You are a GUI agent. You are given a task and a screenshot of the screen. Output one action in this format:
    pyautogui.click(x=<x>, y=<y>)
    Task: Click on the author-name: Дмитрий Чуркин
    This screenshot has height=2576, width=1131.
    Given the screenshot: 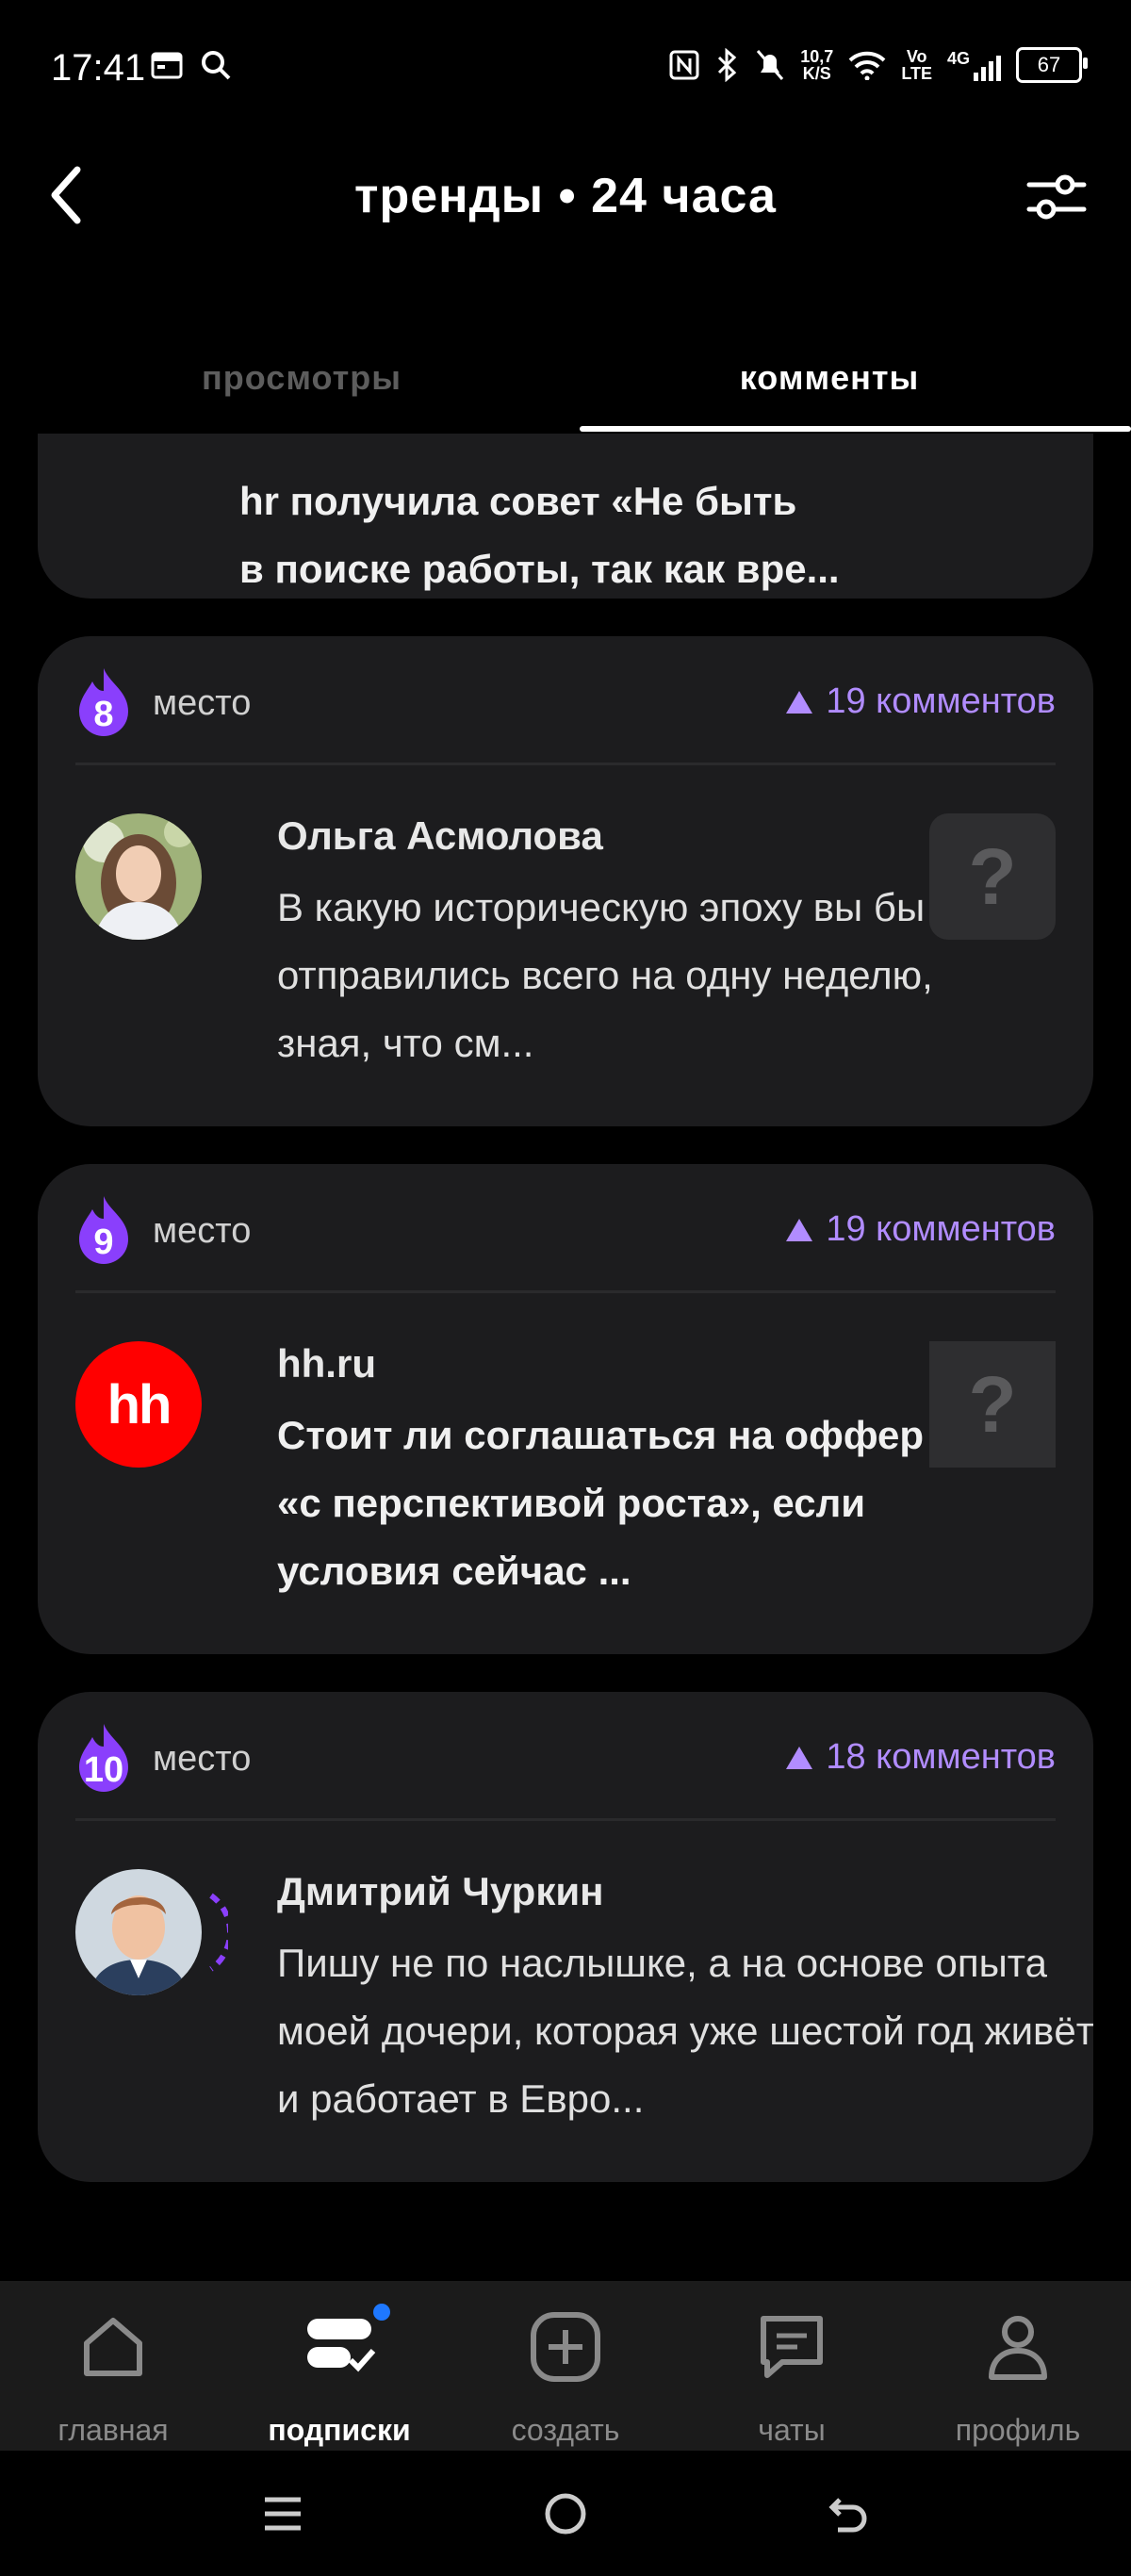 What is the action you would take?
    pyautogui.click(x=441, y=1891)
    